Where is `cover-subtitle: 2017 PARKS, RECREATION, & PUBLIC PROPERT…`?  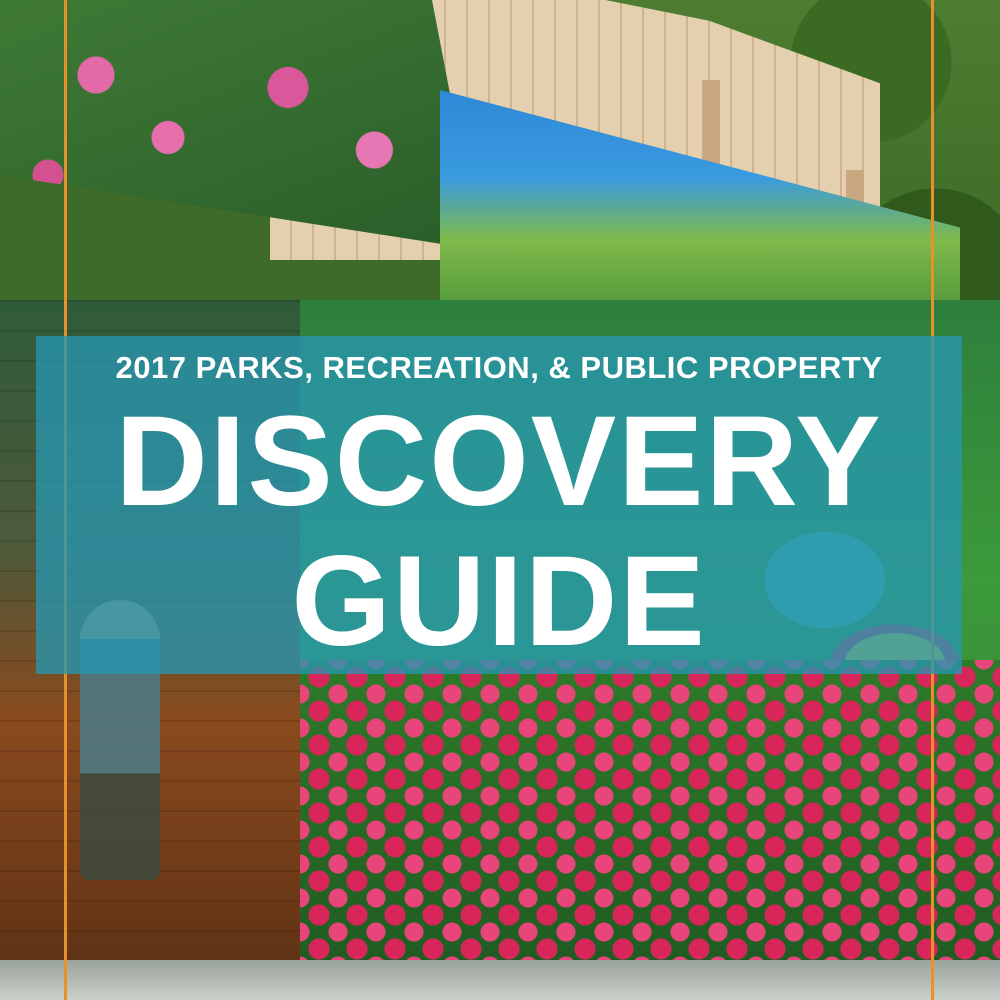
cover-subtitle: 2017 PARKS, RECREATION, & PUBLIC PROPERT… is located at coordinates (499, 367).